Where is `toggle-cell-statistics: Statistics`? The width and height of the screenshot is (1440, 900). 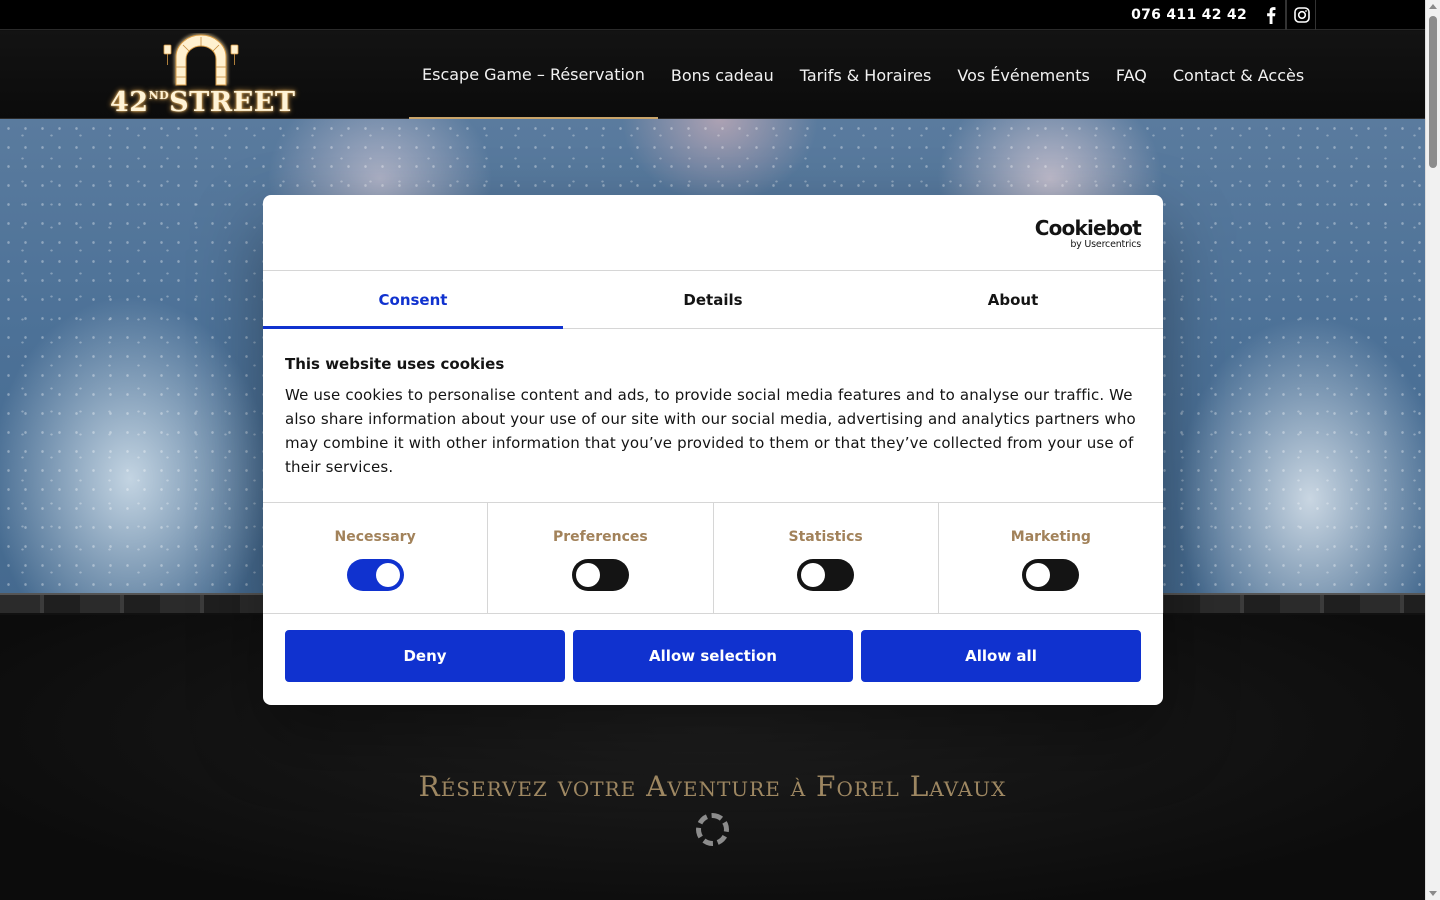 toggle-cell-statistics: Statistics is located at coordinates (826, 558).